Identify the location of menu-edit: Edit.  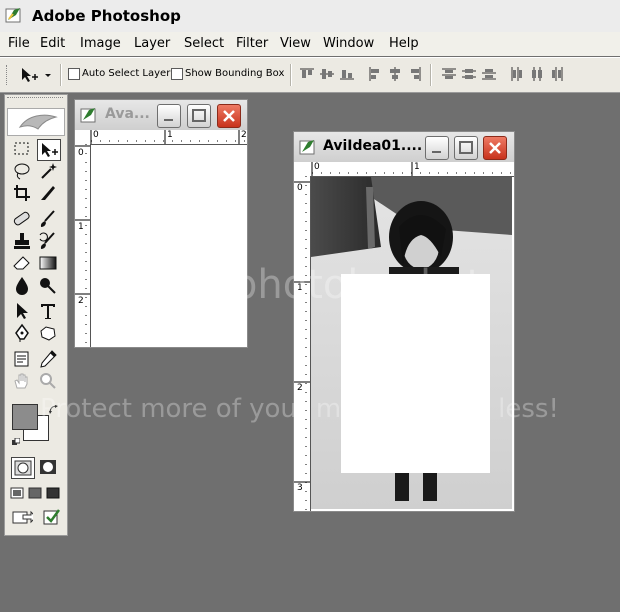
(52, 43).